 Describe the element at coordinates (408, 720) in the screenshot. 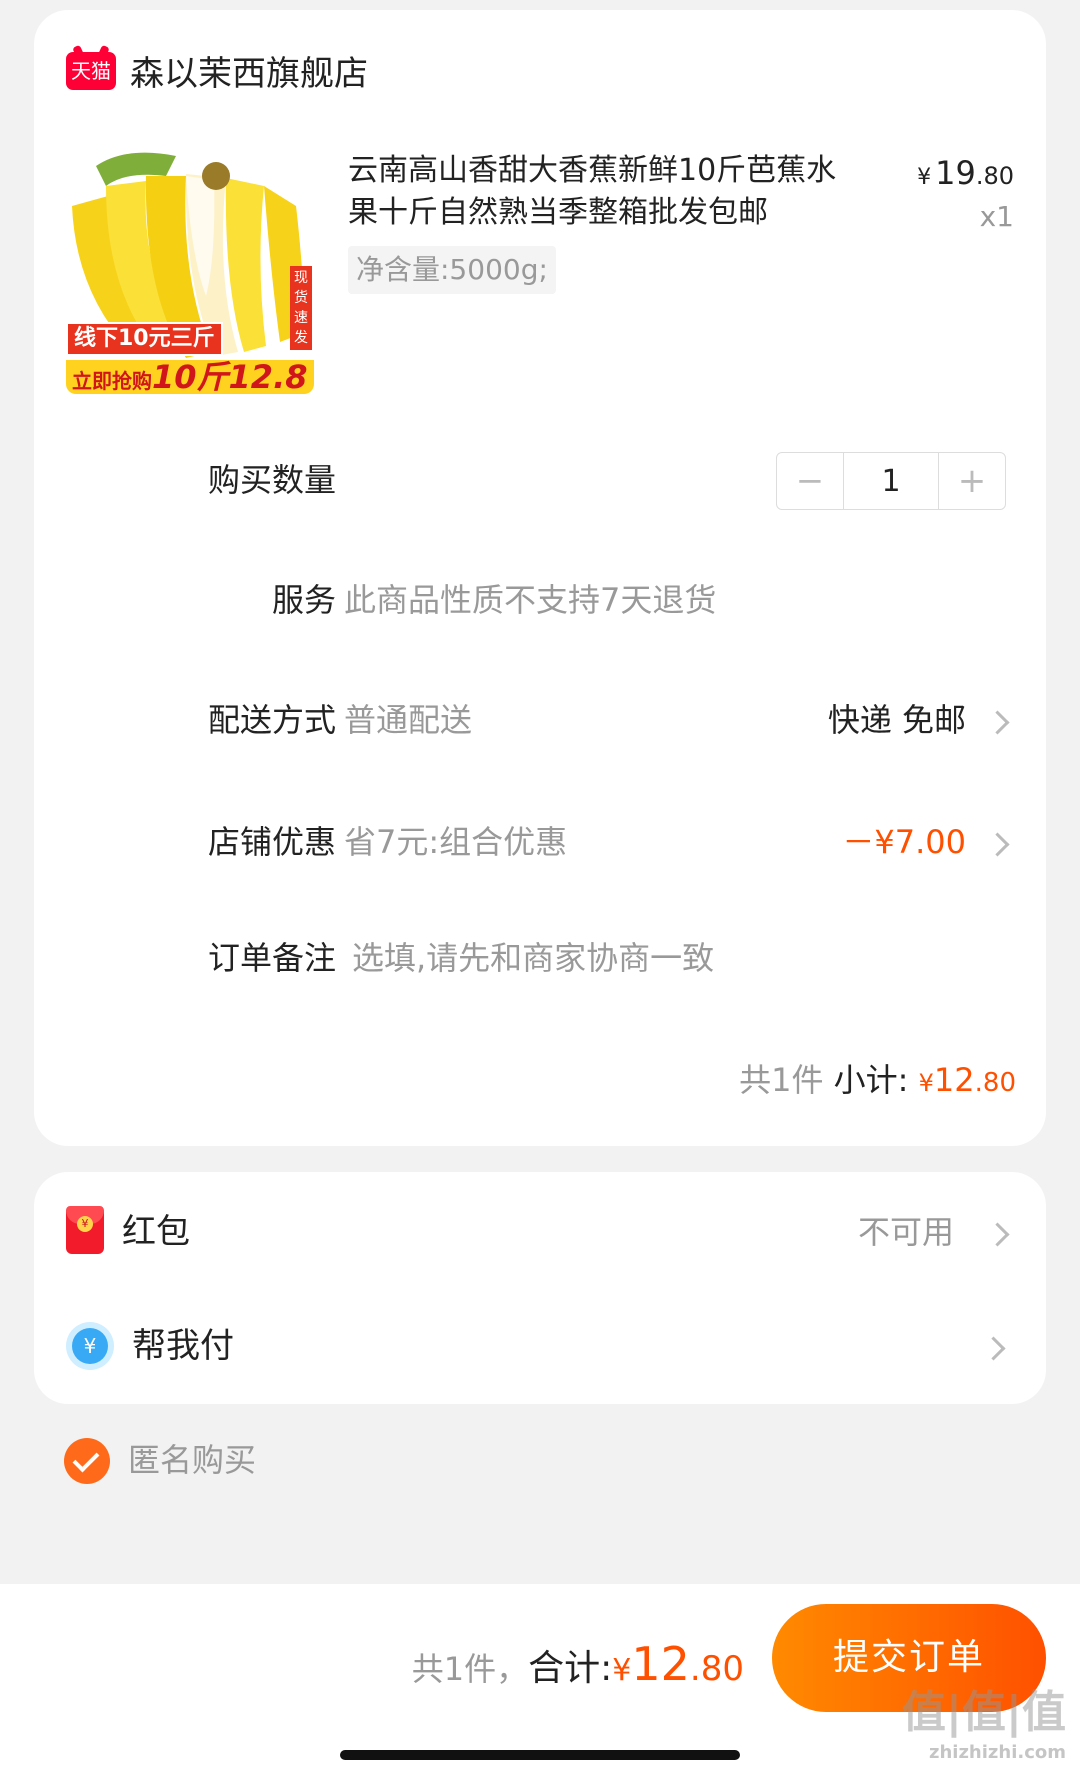

I see `delivery-value: 普通配送` at that location.